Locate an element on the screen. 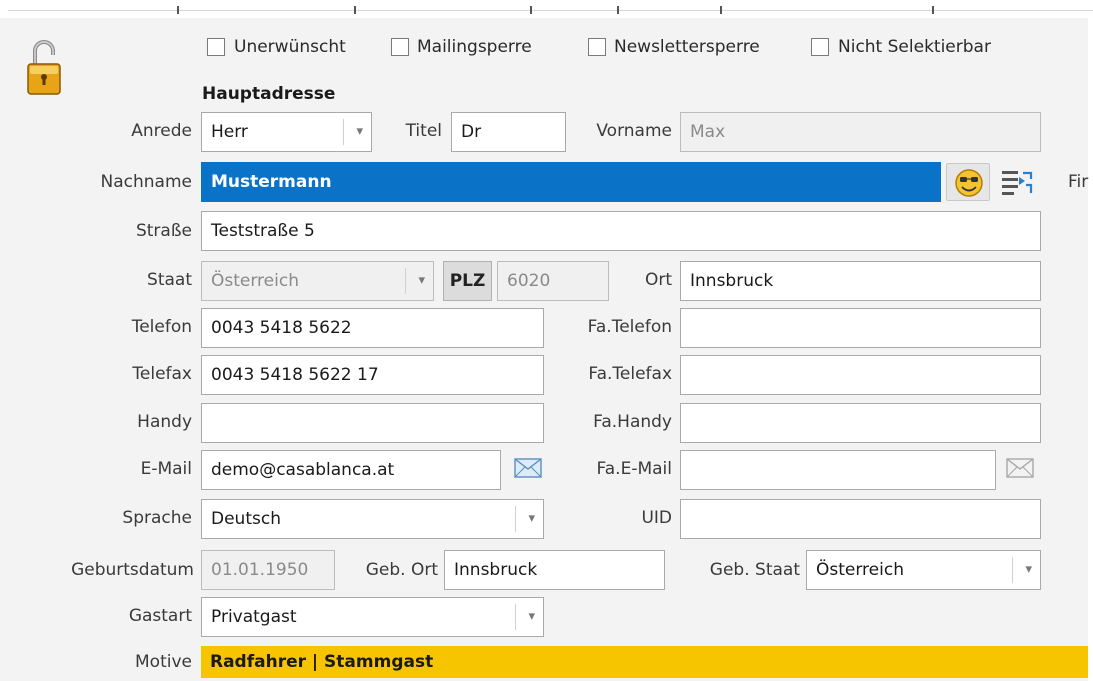 The image size is (1093, 681). uid-input is located at coordinates (860, 519).